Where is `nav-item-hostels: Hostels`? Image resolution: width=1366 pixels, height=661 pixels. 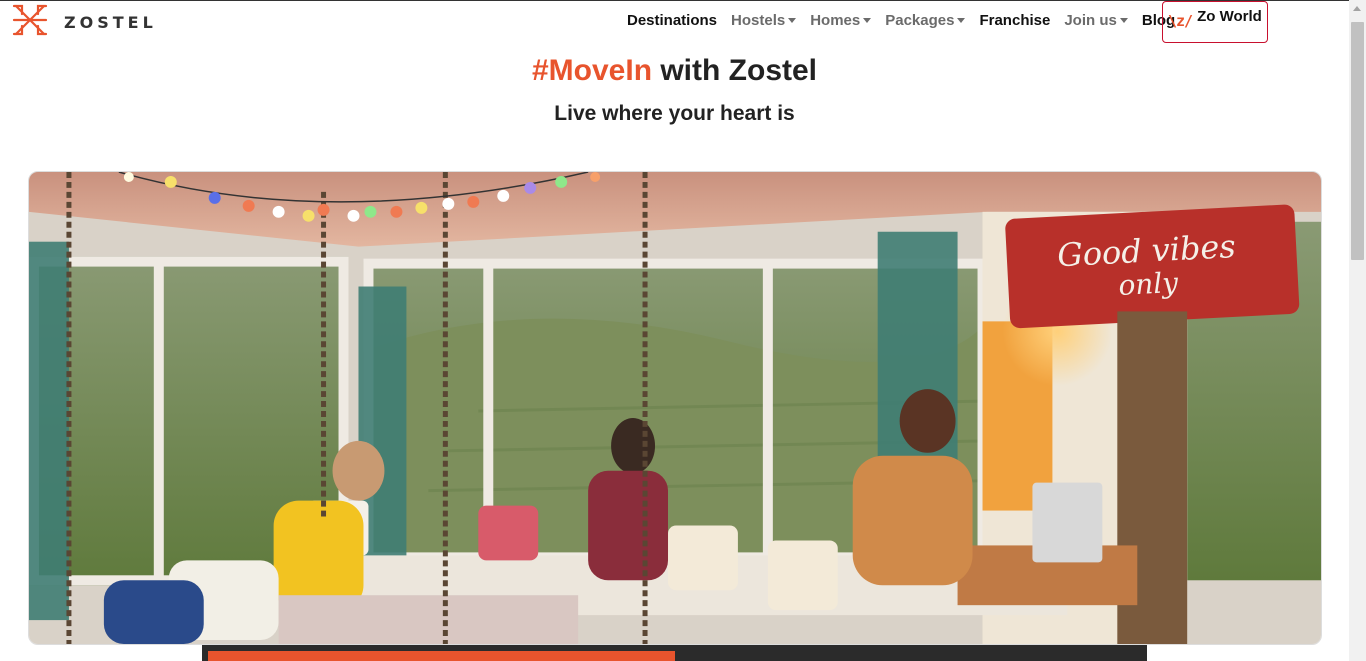
nav-item-hostels: Hostels is located at coordinates (764, 20).